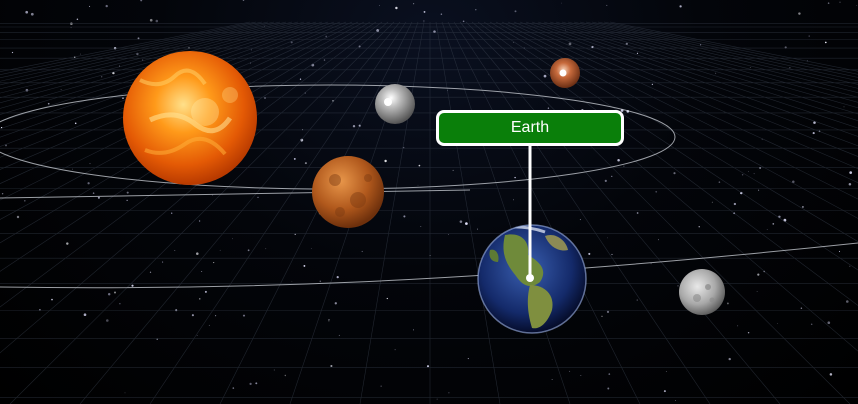 This screenshot has height=404, width=858. What do you see at coordinates (429, 265) in the screenshot?
I see `orbit-outer` at bounding box center [429, 265].